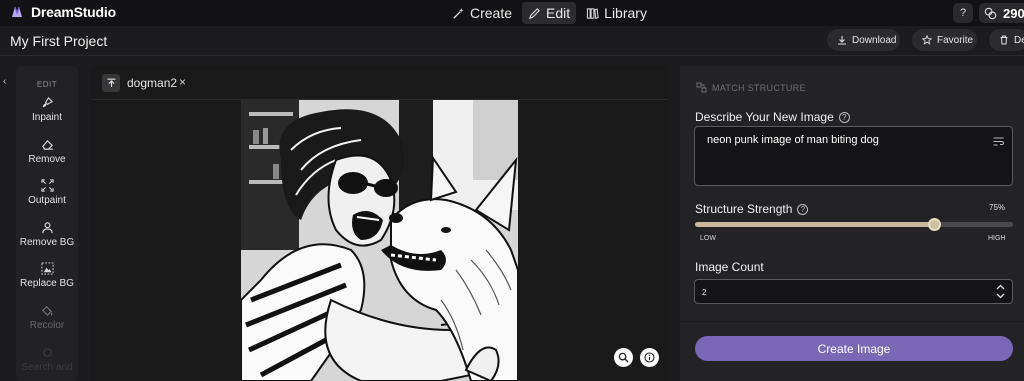 The width and height of the screenshot is (1024, 381). Describe the element at coordinates (47, 283) in the screenshot. I see `tool-replace-bg-label: Replace BG` at that location.